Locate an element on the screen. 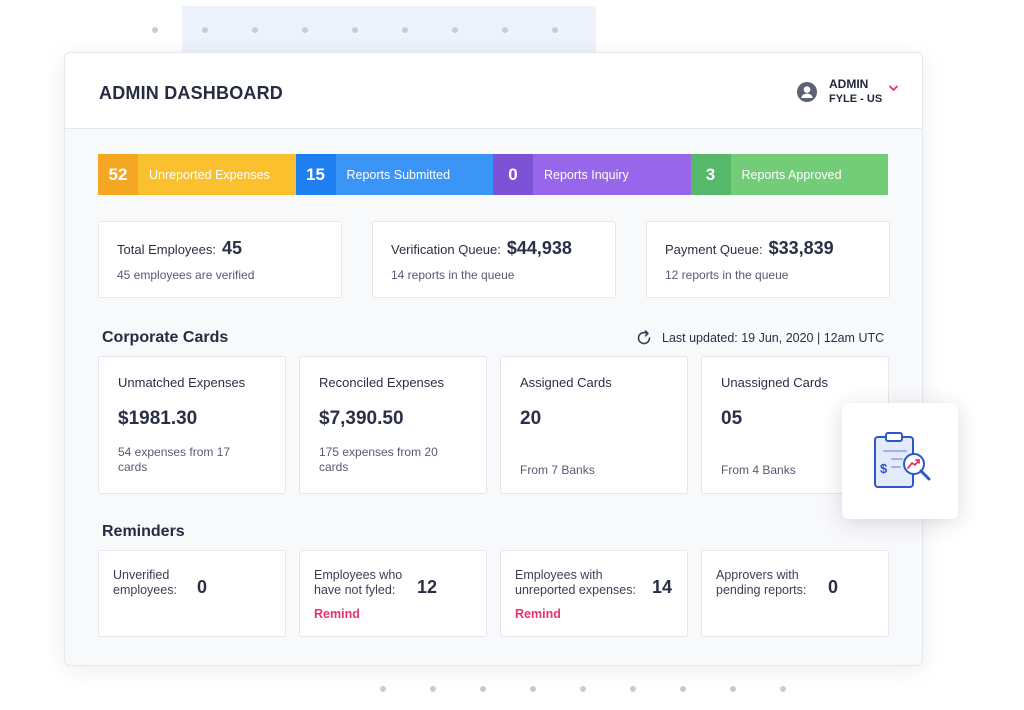 The height and width of the screenshot is (710, 1024). status-reports-submitted: 15 Reports Submitted is located at coordinates (394, 174).